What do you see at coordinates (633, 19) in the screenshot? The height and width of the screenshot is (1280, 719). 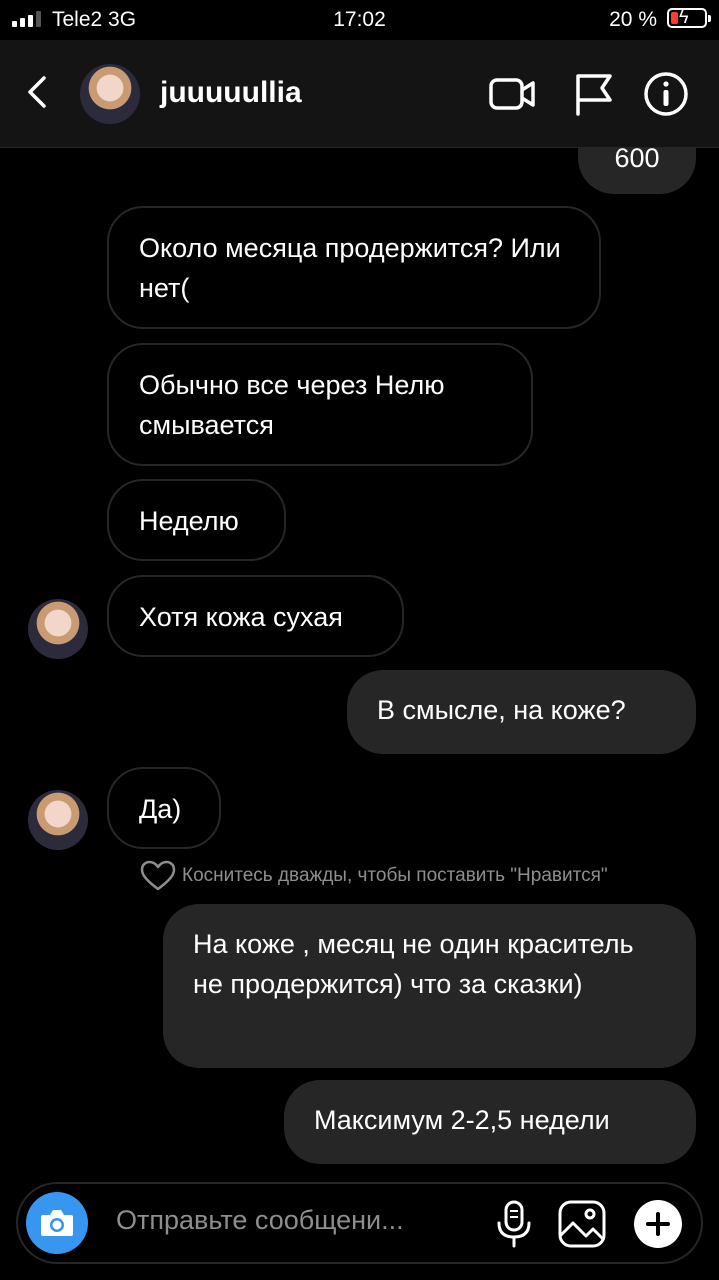 I see `battery-percent: 20 %` at bounding box center [633, 19].